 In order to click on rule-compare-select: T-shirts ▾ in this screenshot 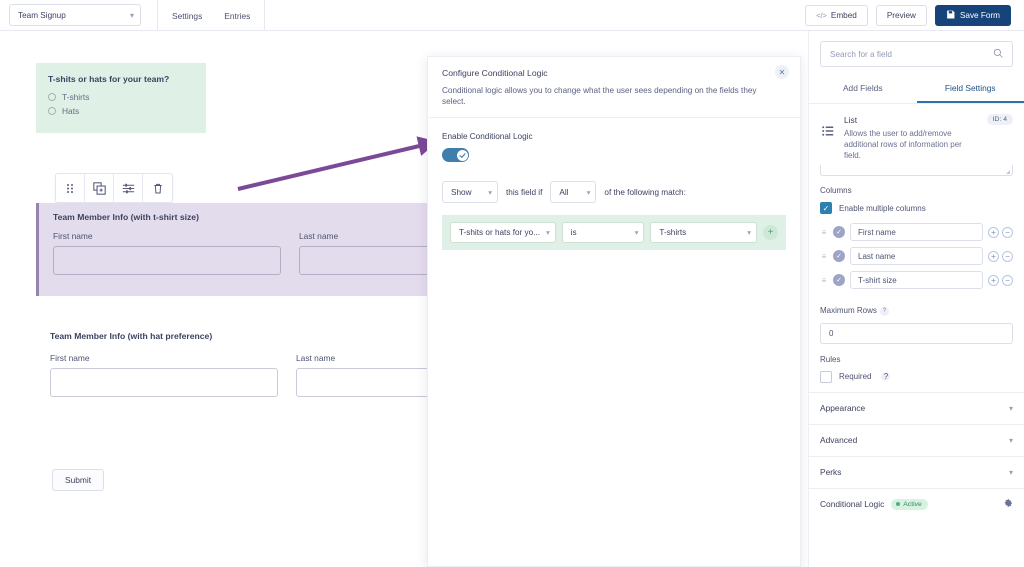, I will do `click(703, 233)`.